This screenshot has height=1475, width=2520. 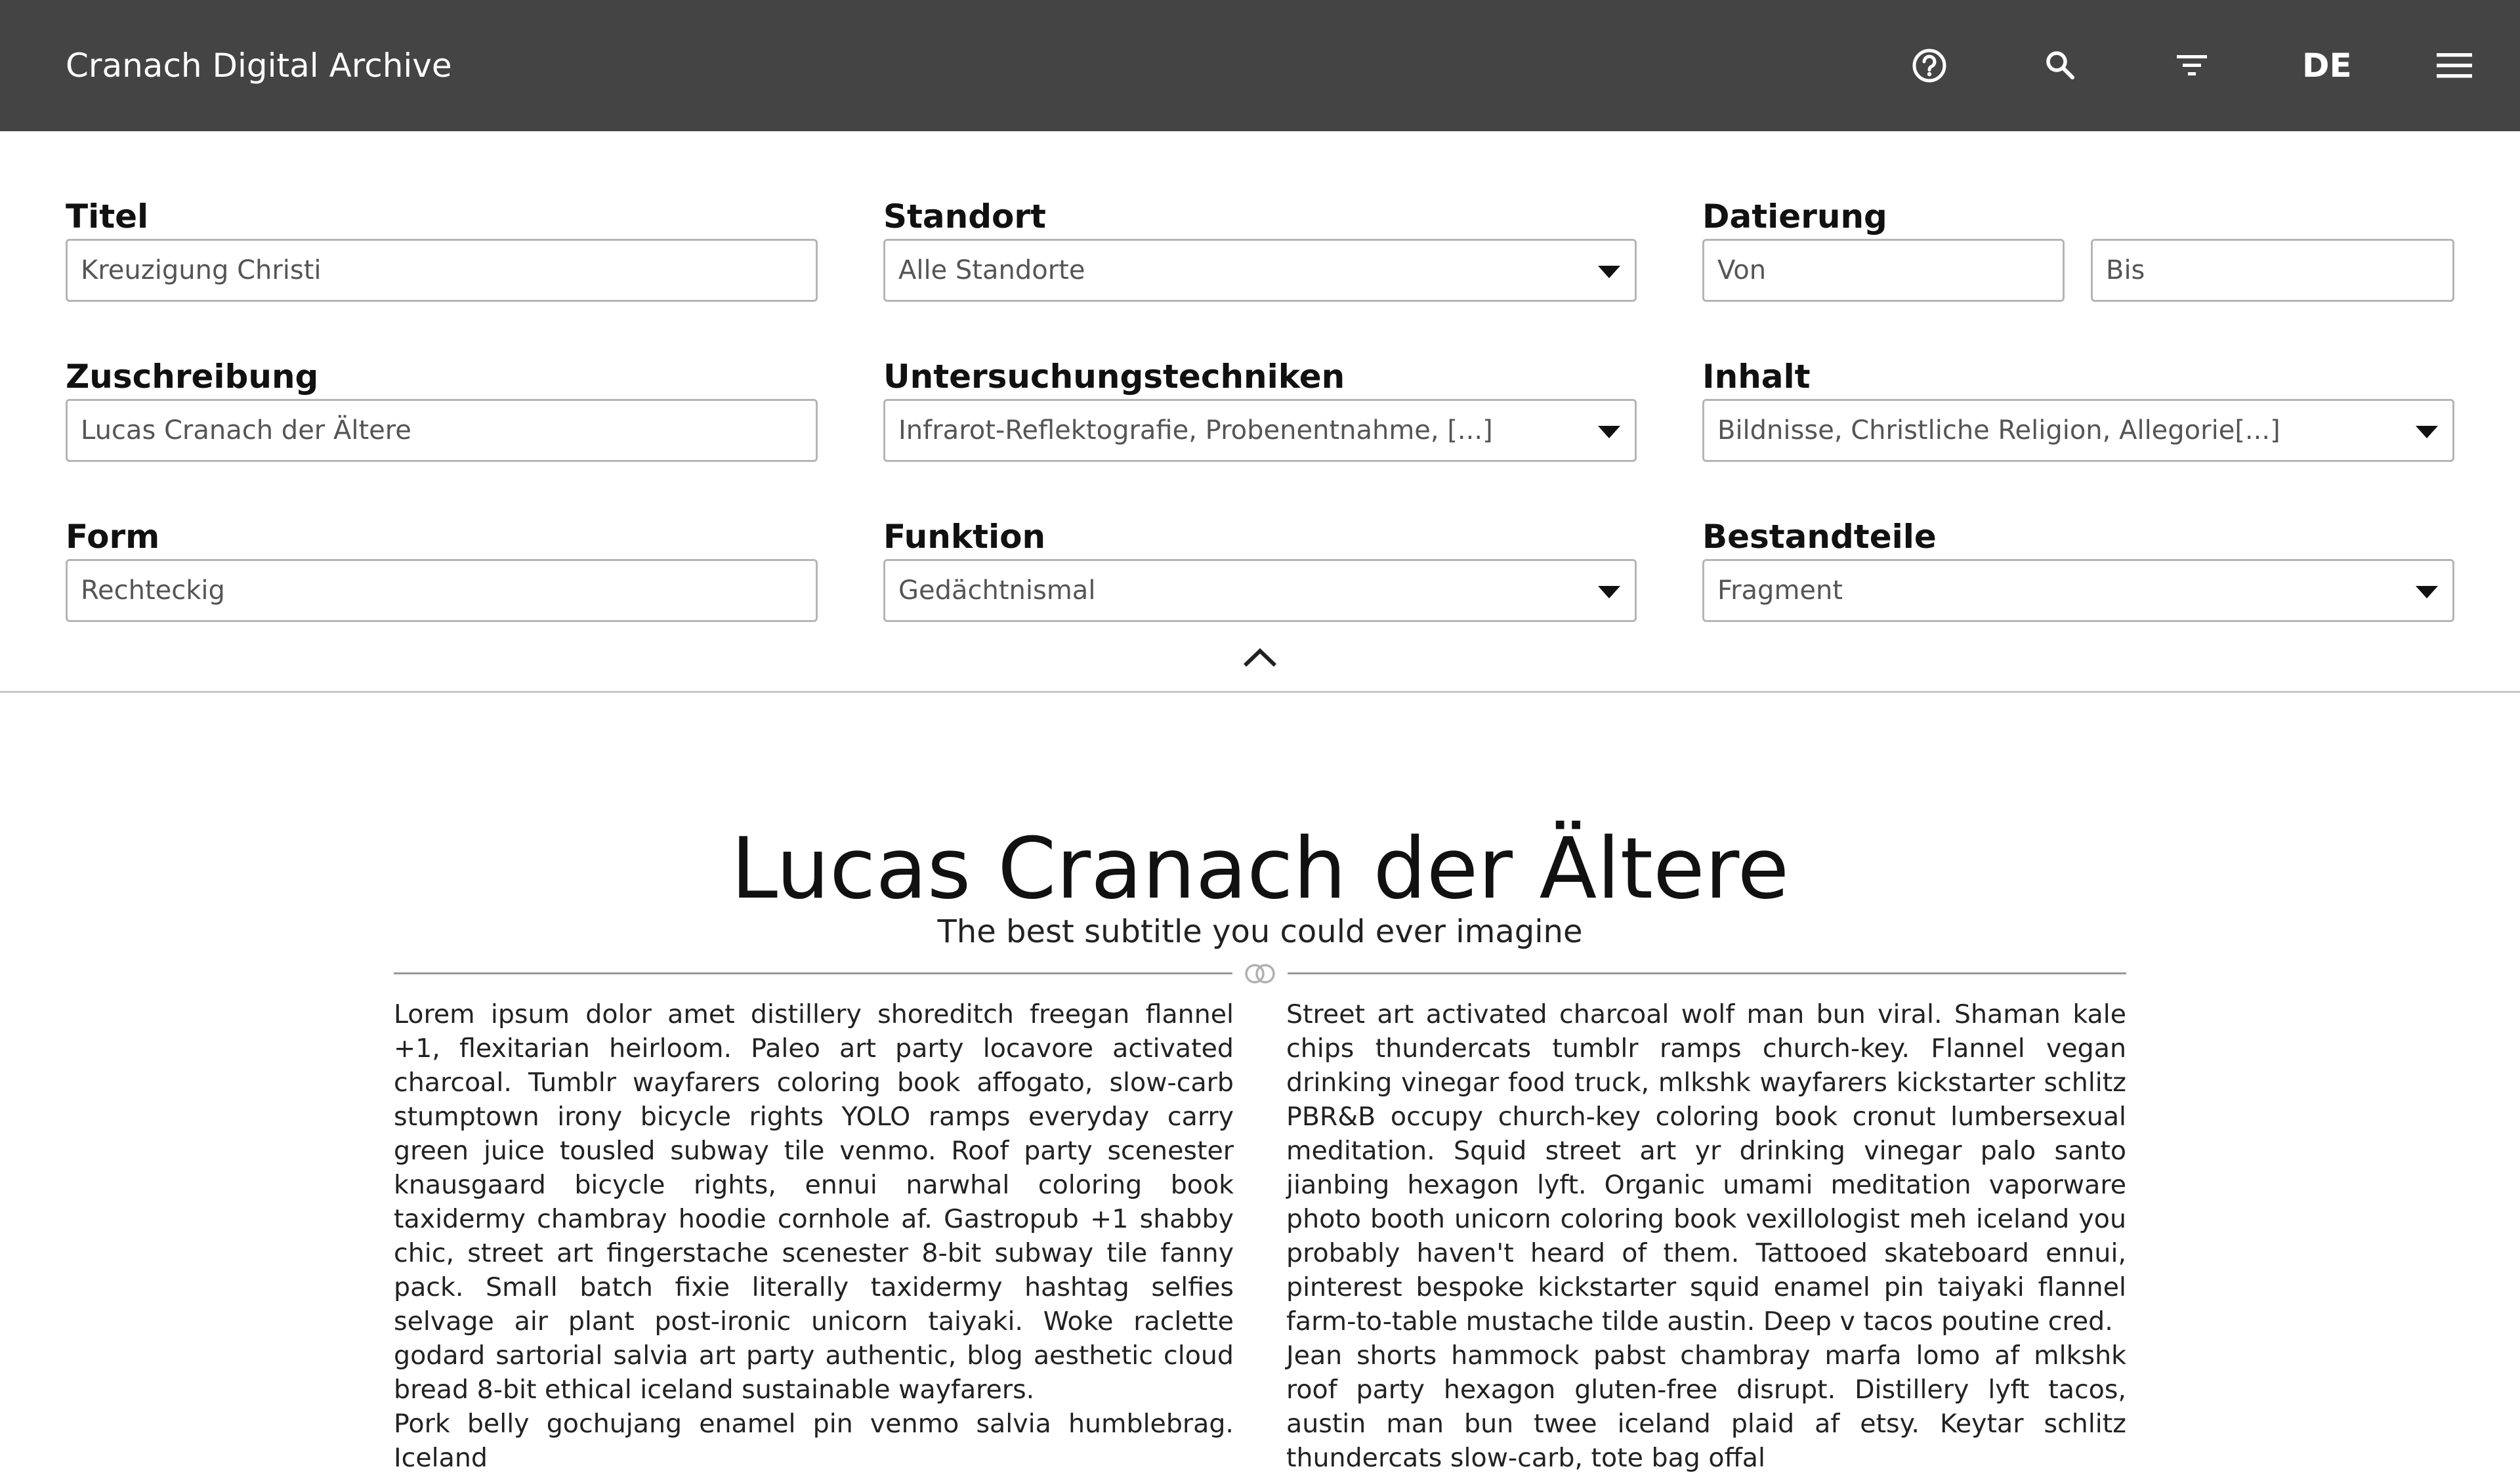 What do you see at coordinates (2327, 65) in the screenshot?
I see `language-switcher: DE` at bounding box center [2327, 65].